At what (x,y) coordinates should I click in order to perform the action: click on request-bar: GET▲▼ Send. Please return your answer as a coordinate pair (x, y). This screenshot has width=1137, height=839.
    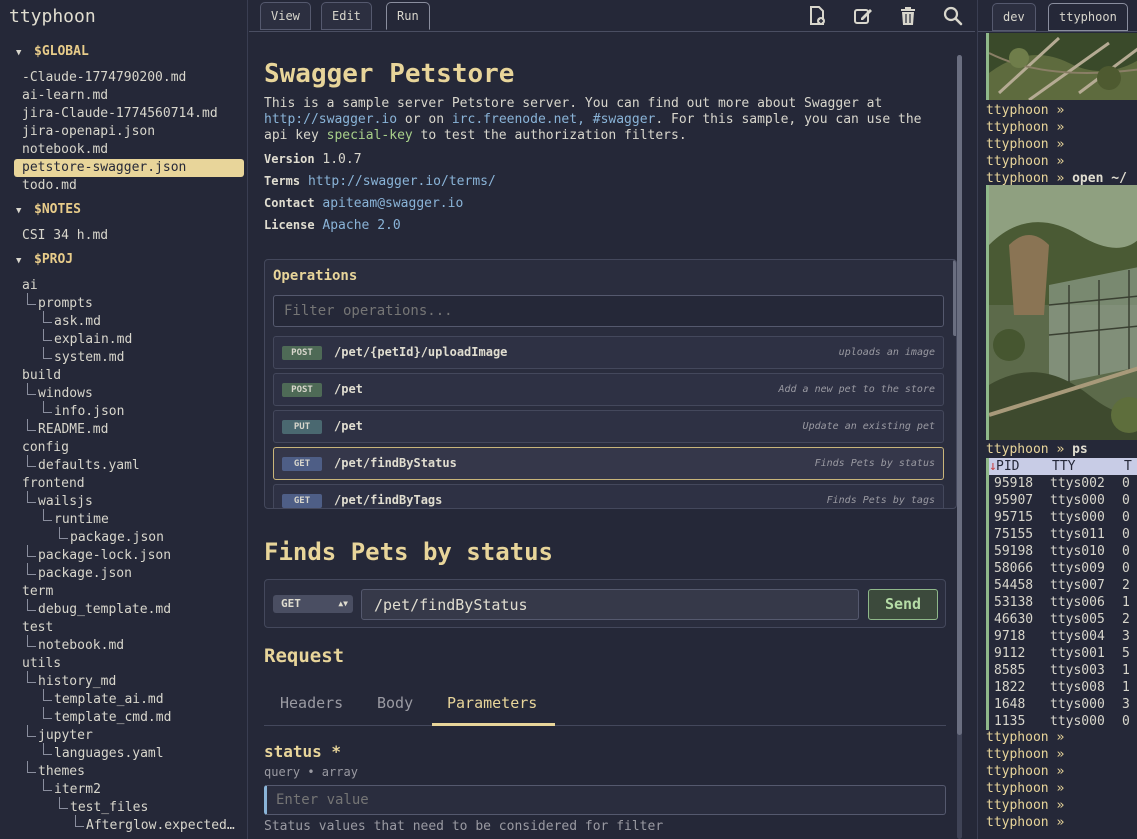
    Looking at the image, I should click on (605, 603).